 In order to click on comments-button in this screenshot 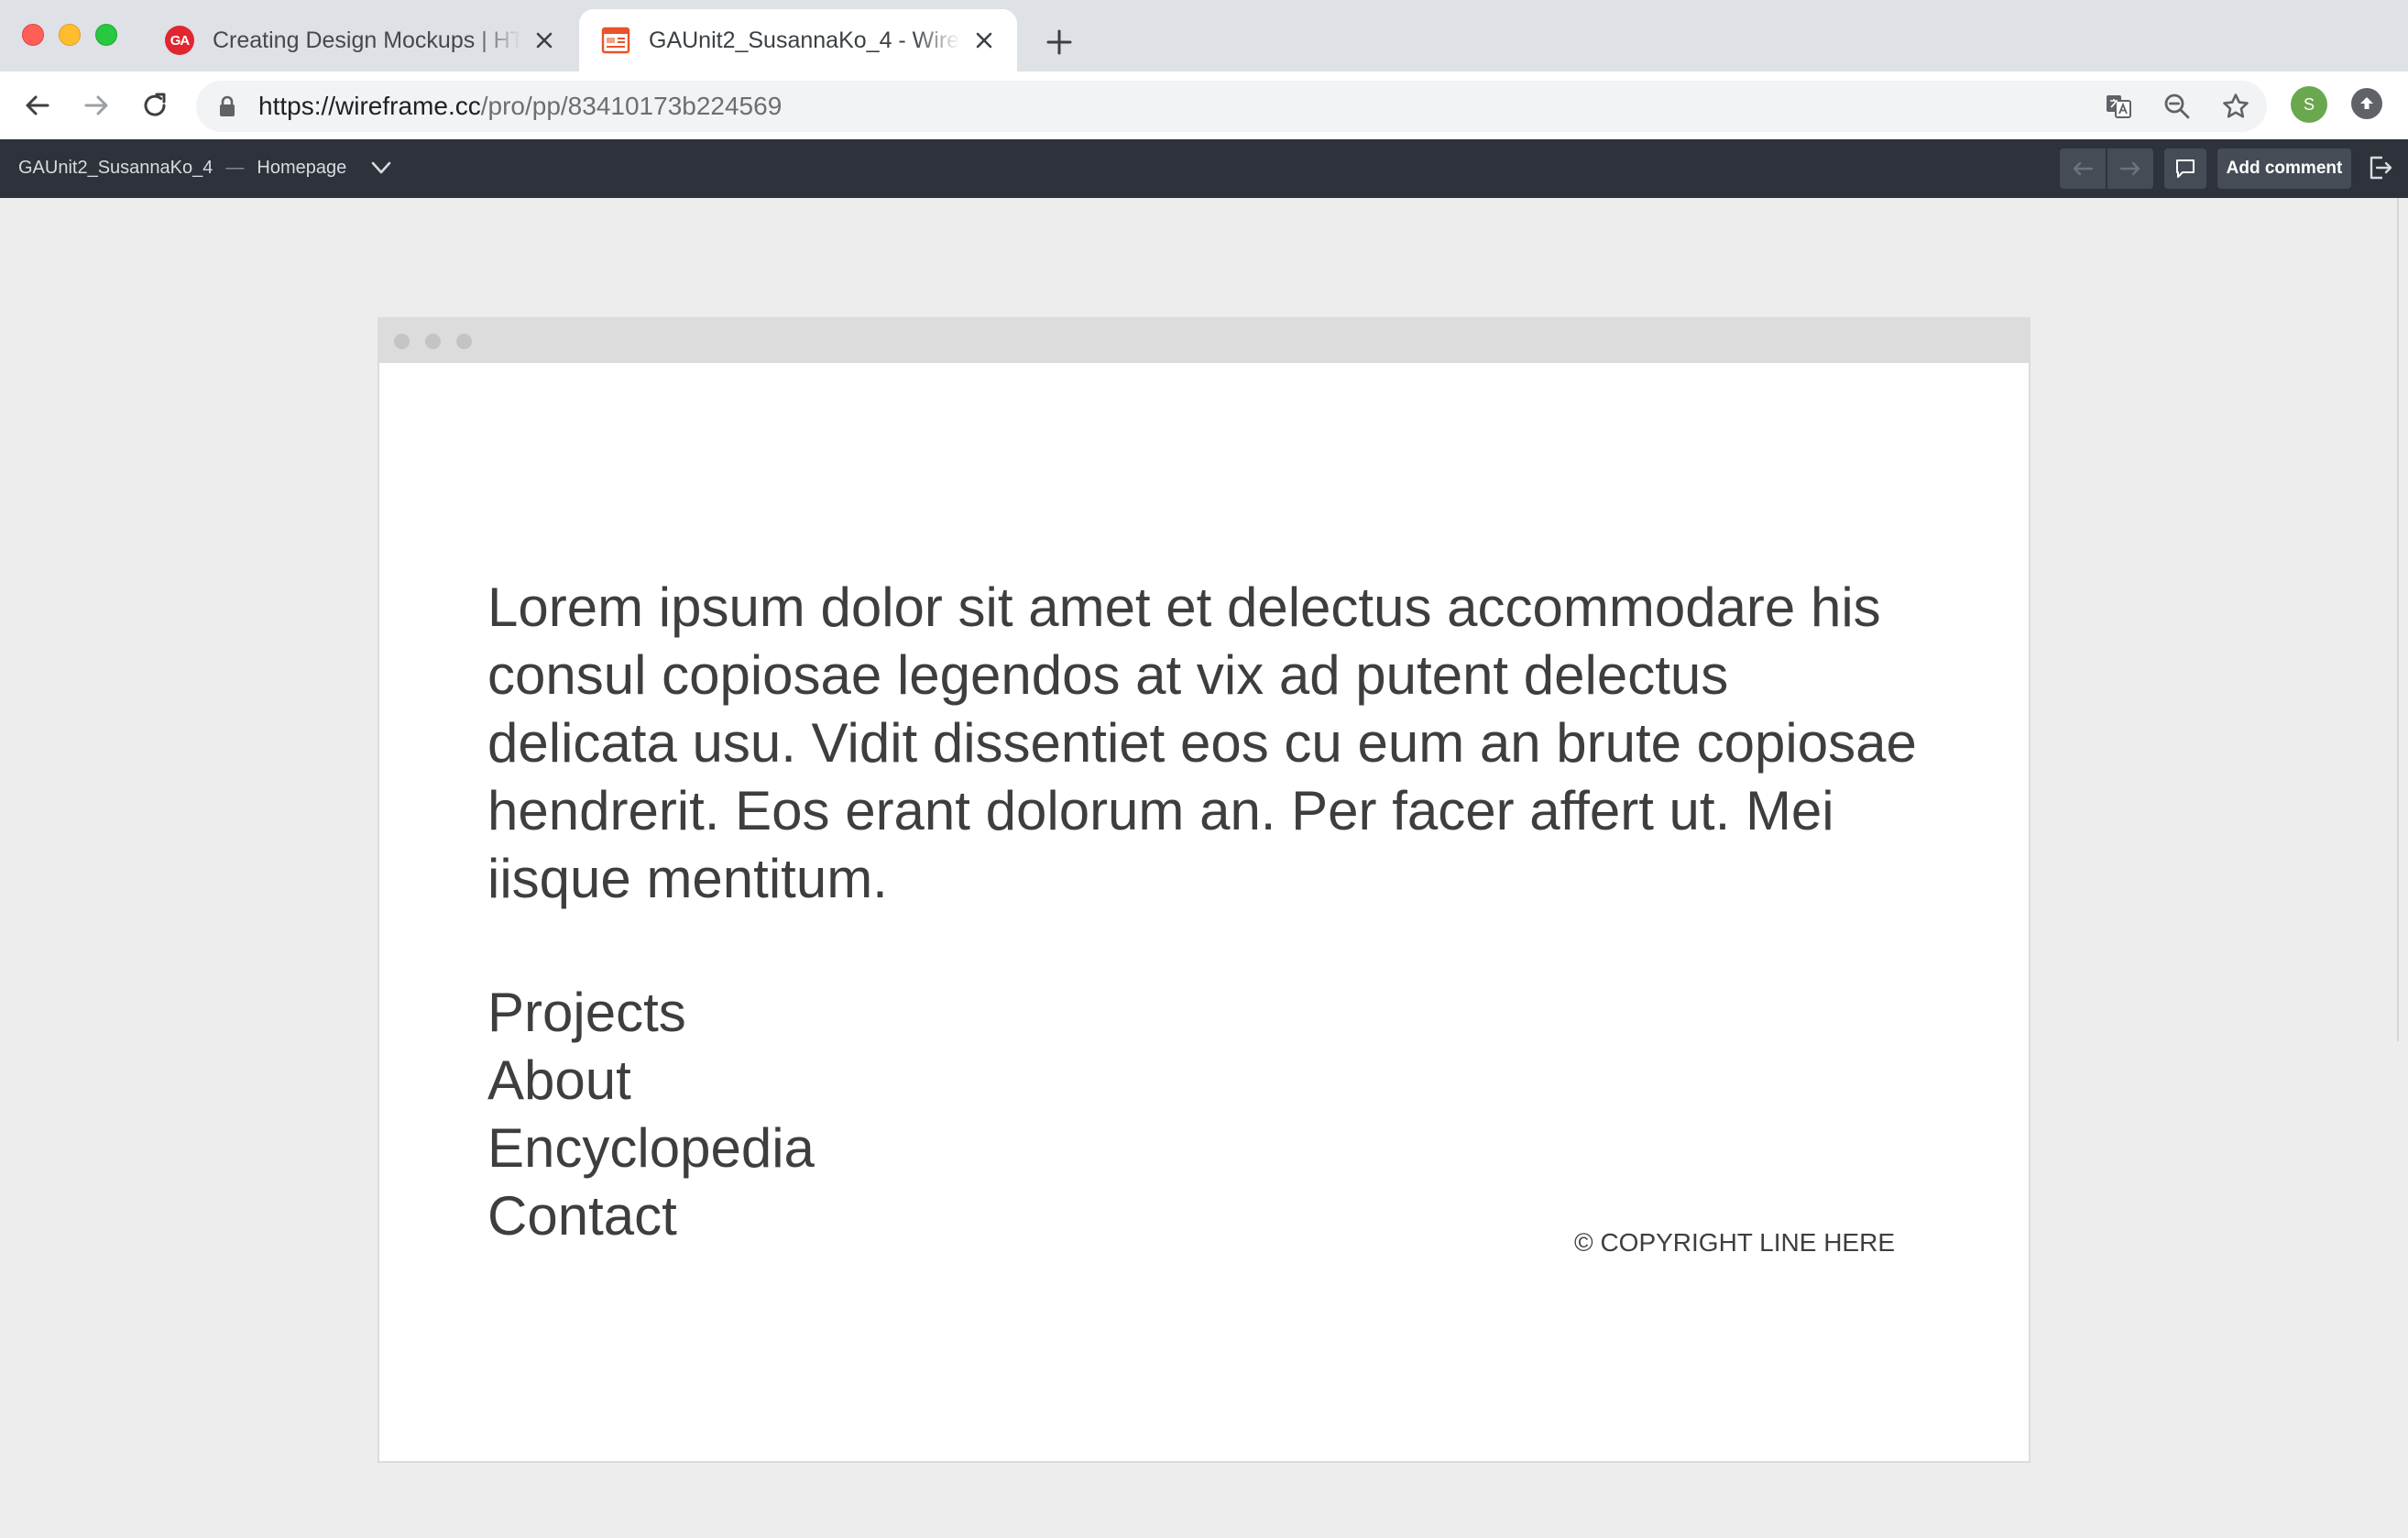, I will do `click(2185, 168)`.